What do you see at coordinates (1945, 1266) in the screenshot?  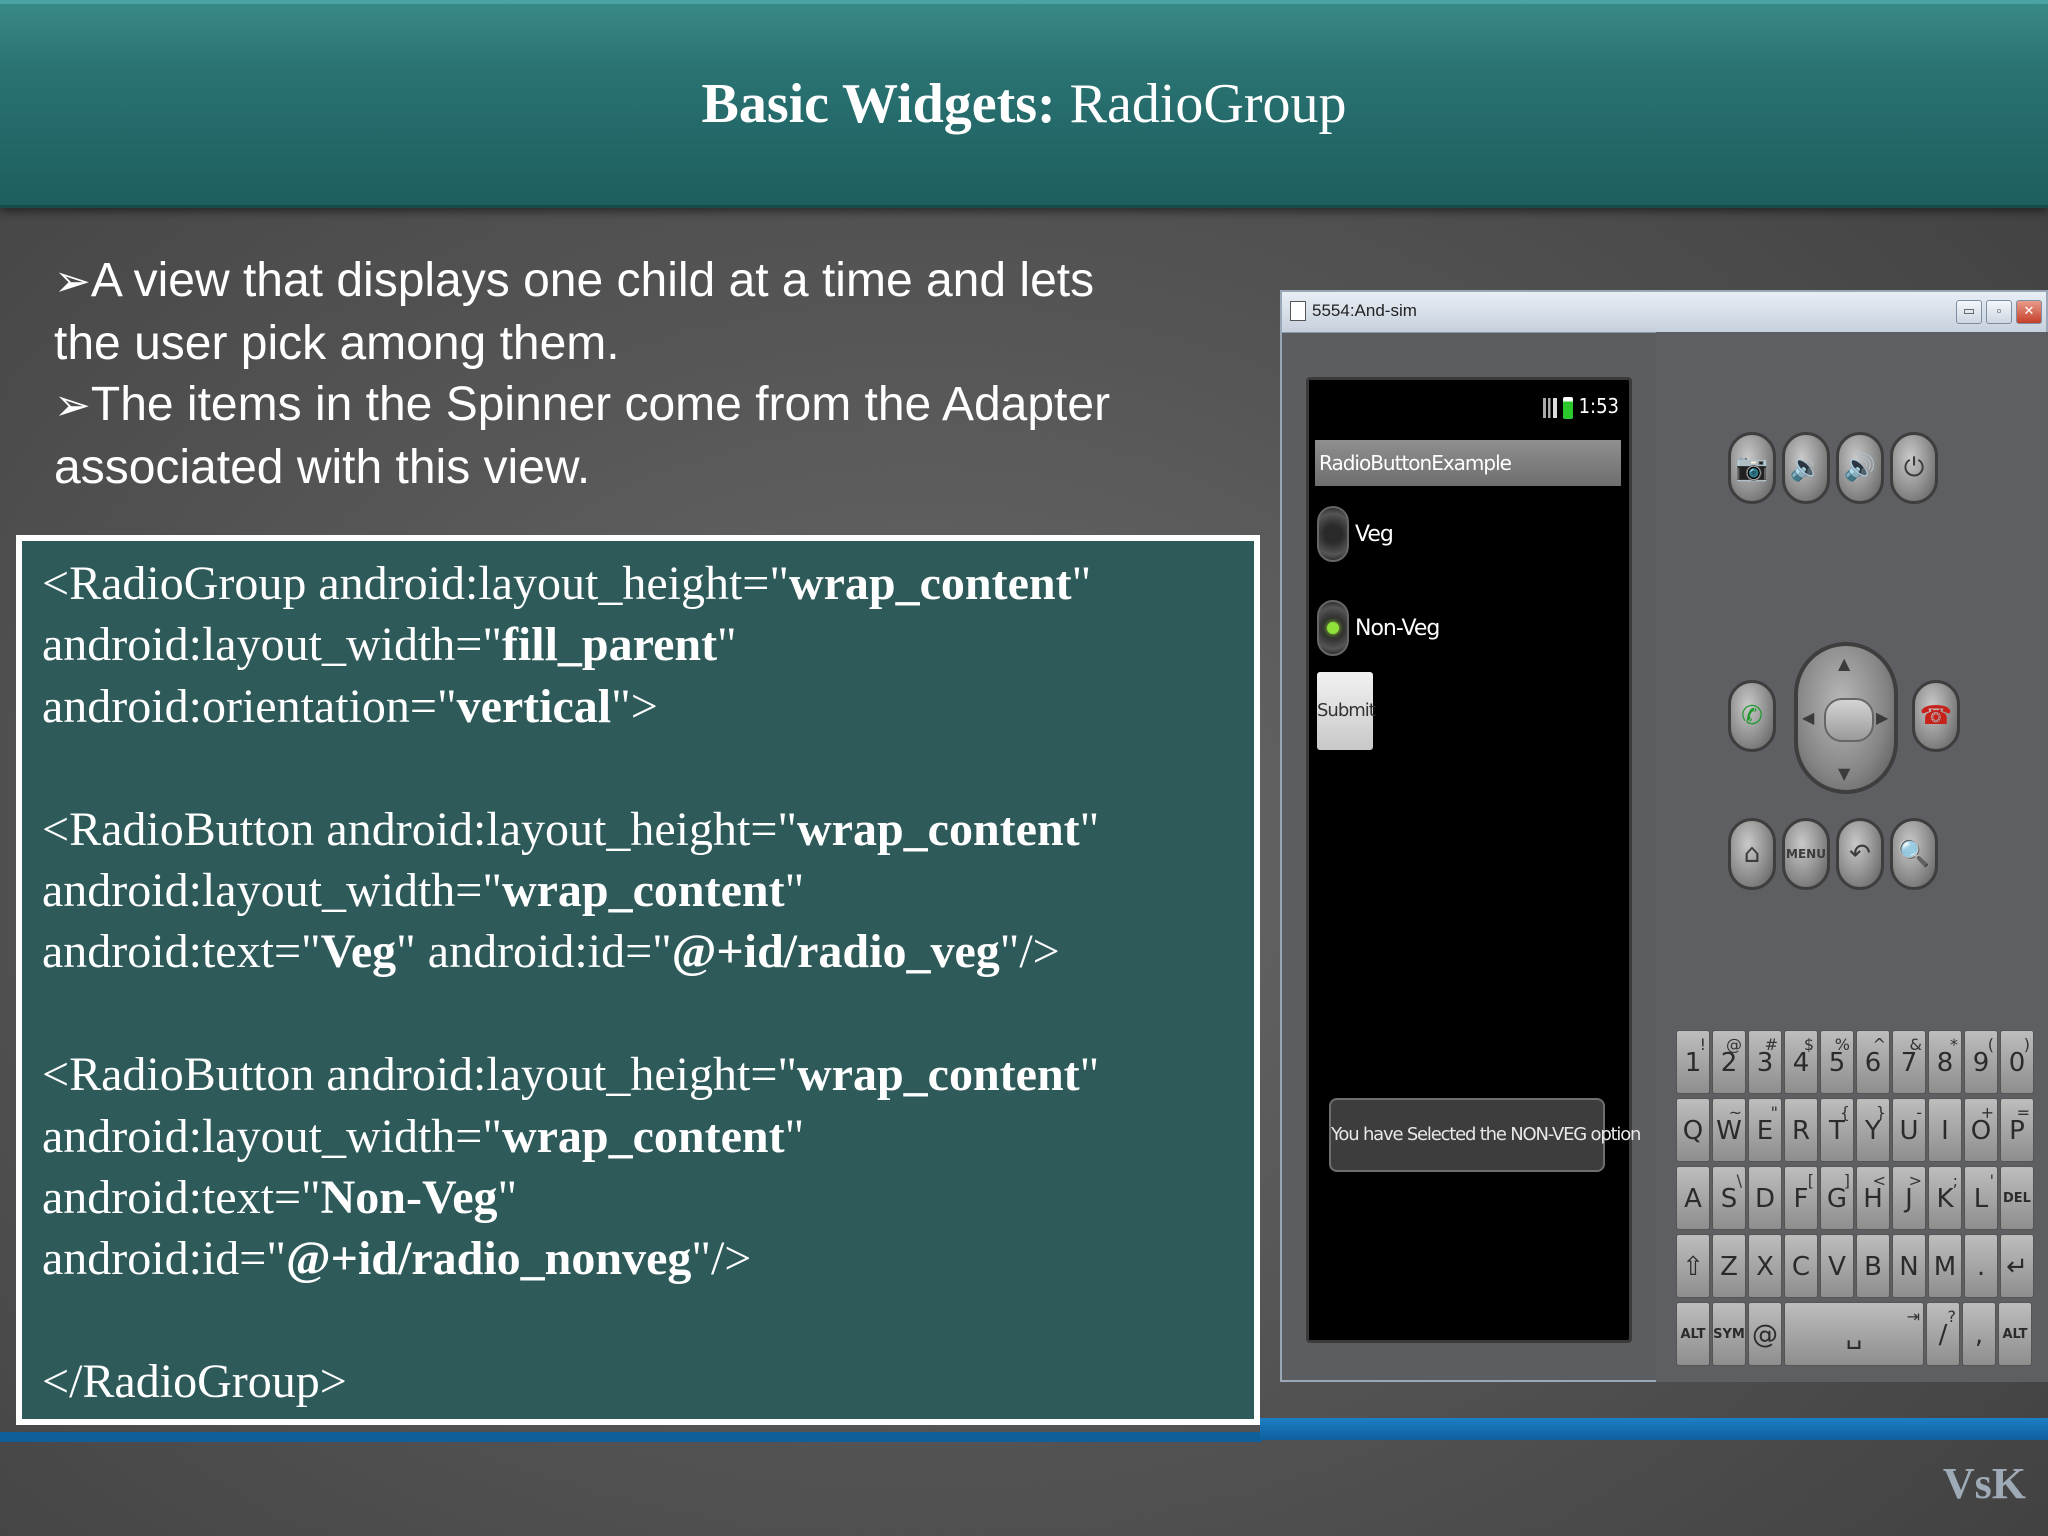 I see `keyboard-key: M` at bounding box center [1945, 1266].